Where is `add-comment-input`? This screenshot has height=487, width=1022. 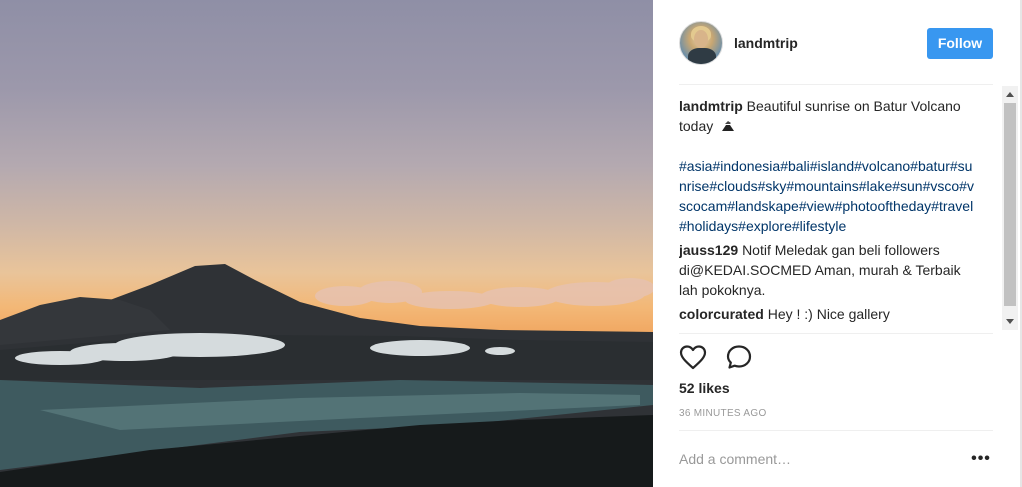
add-comment-input is located at coordinates (824, 459).